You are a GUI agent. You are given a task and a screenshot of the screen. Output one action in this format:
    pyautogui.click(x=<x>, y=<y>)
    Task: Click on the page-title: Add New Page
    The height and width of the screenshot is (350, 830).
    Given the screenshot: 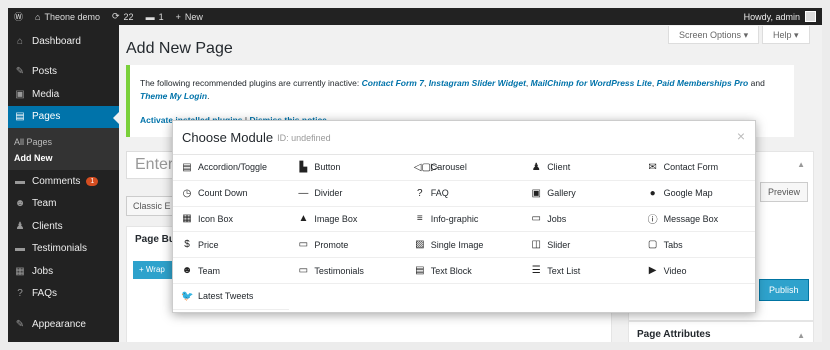 What is the action you would take?
    pyautogui.click(x=179, y=48)
    